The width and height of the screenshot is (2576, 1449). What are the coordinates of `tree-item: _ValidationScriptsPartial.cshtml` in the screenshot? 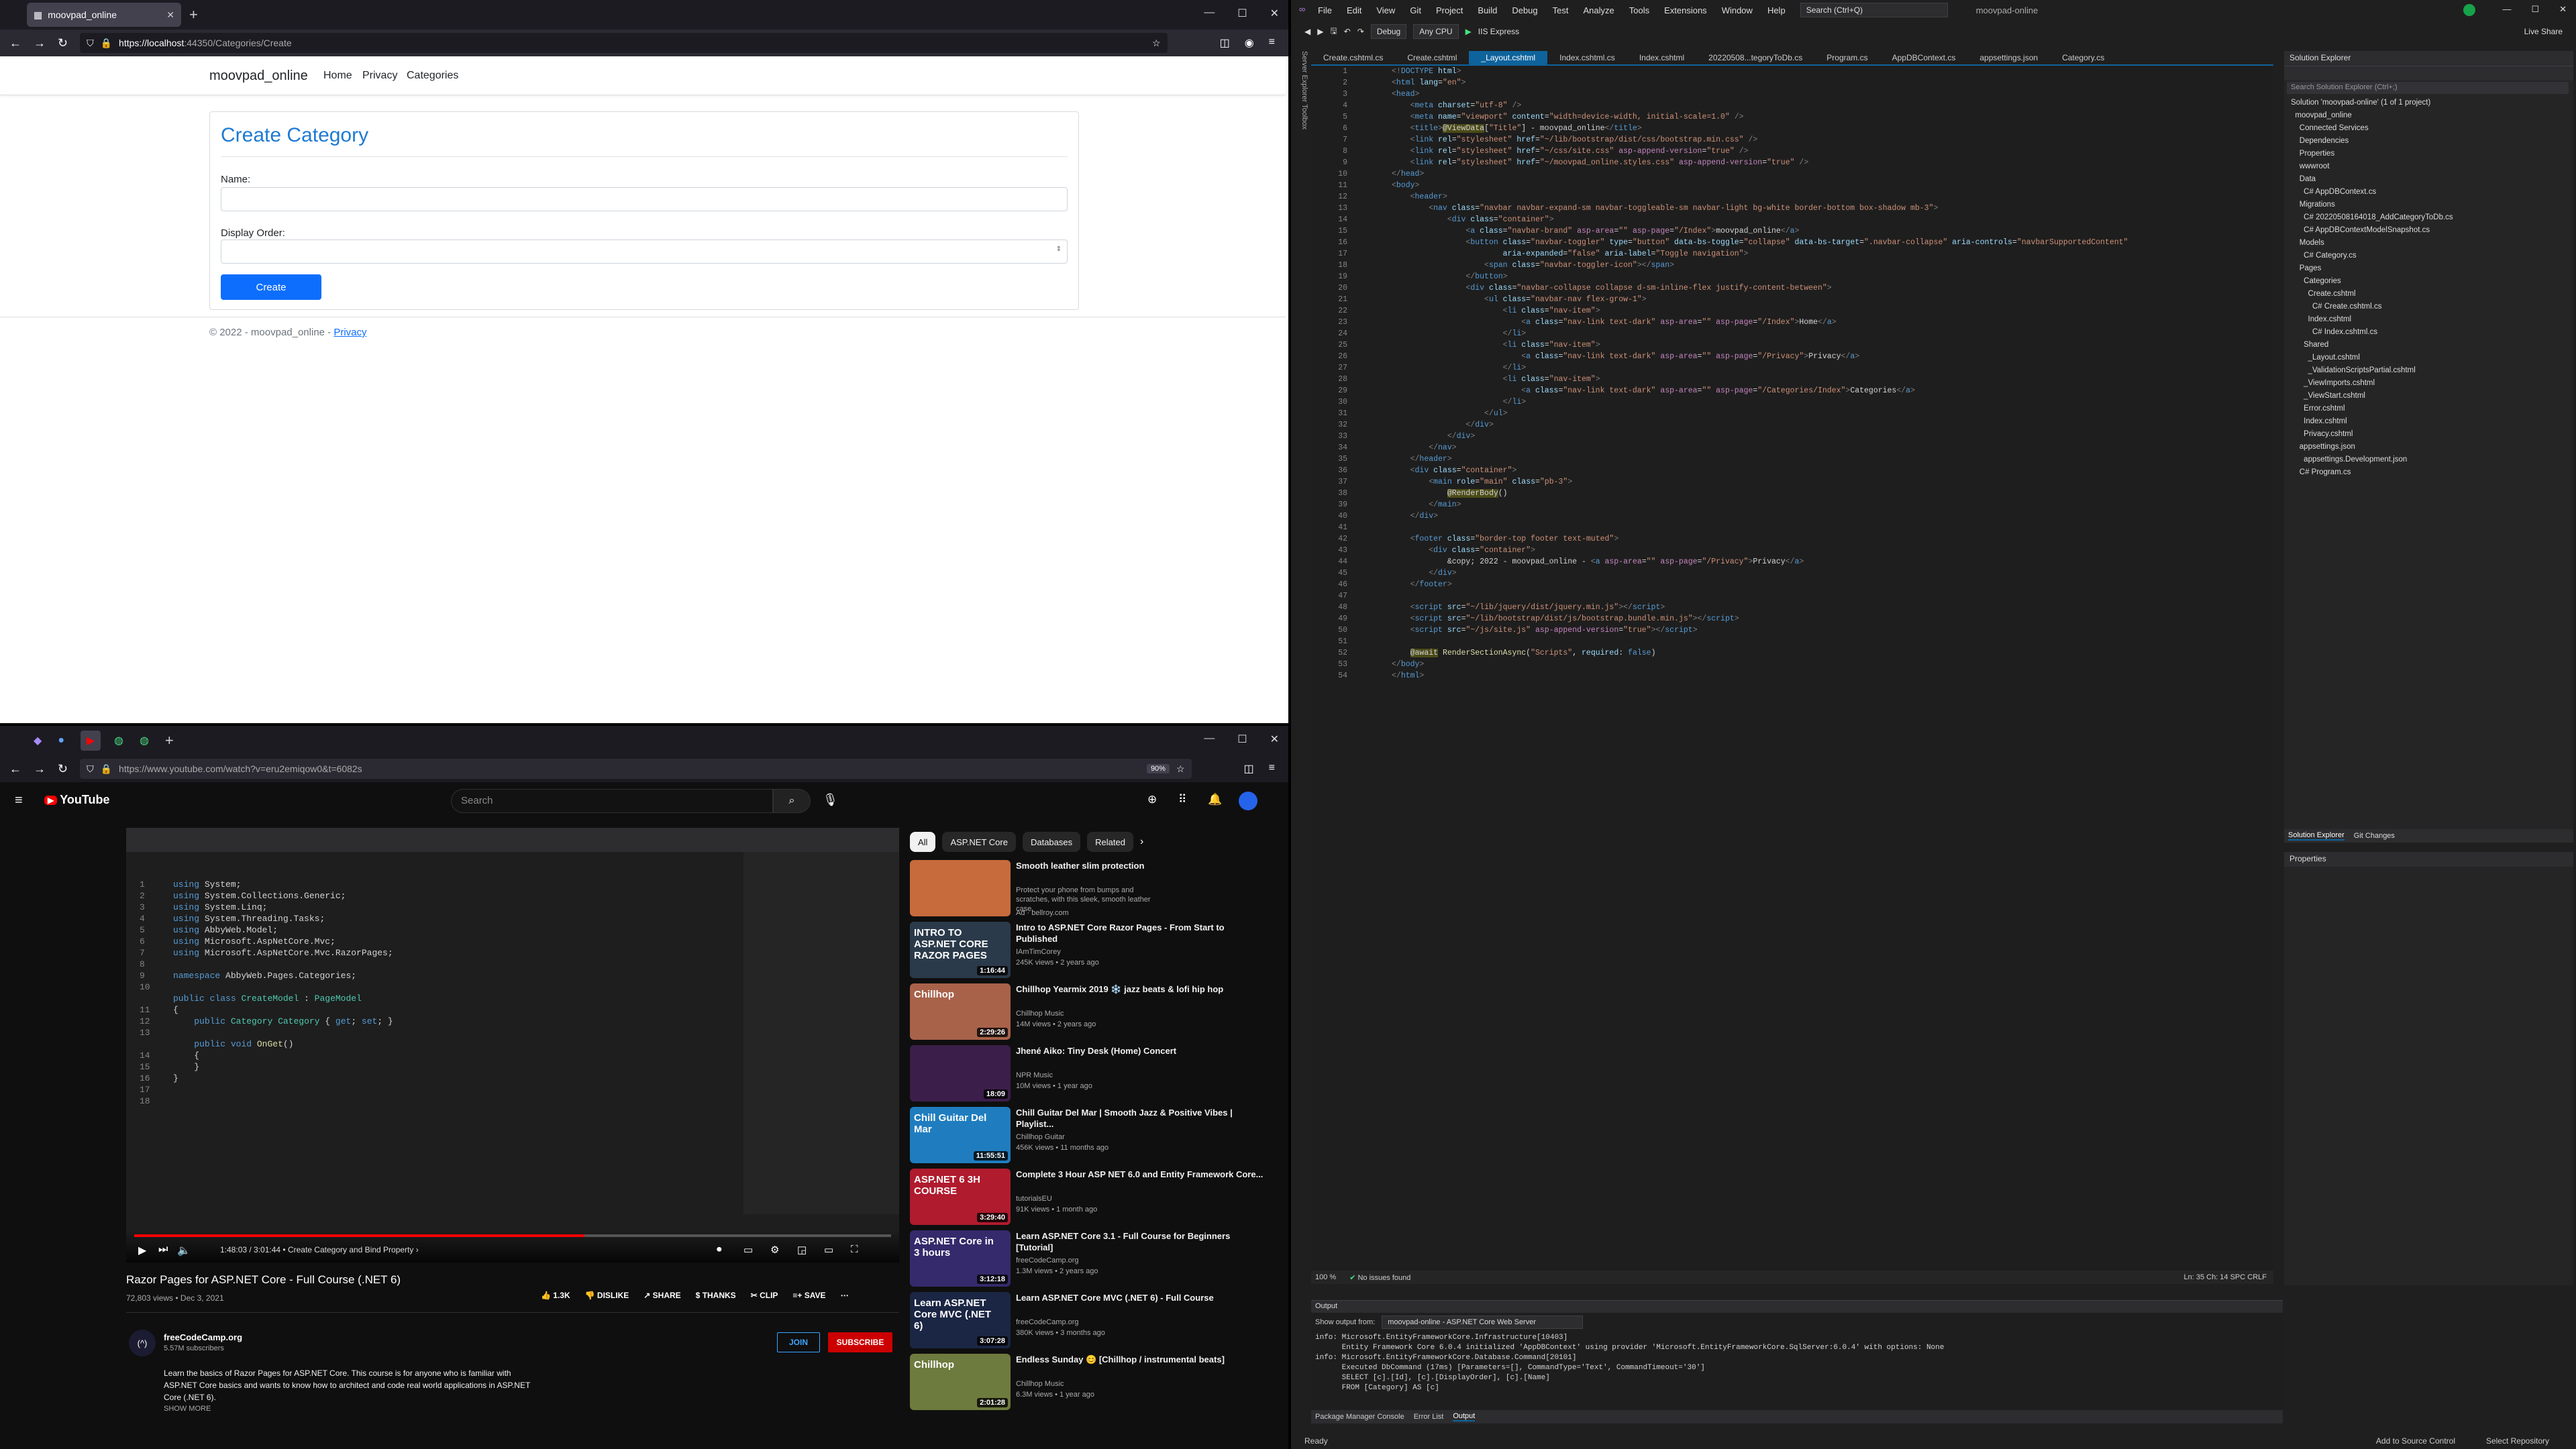 It's located at (2432, 370).